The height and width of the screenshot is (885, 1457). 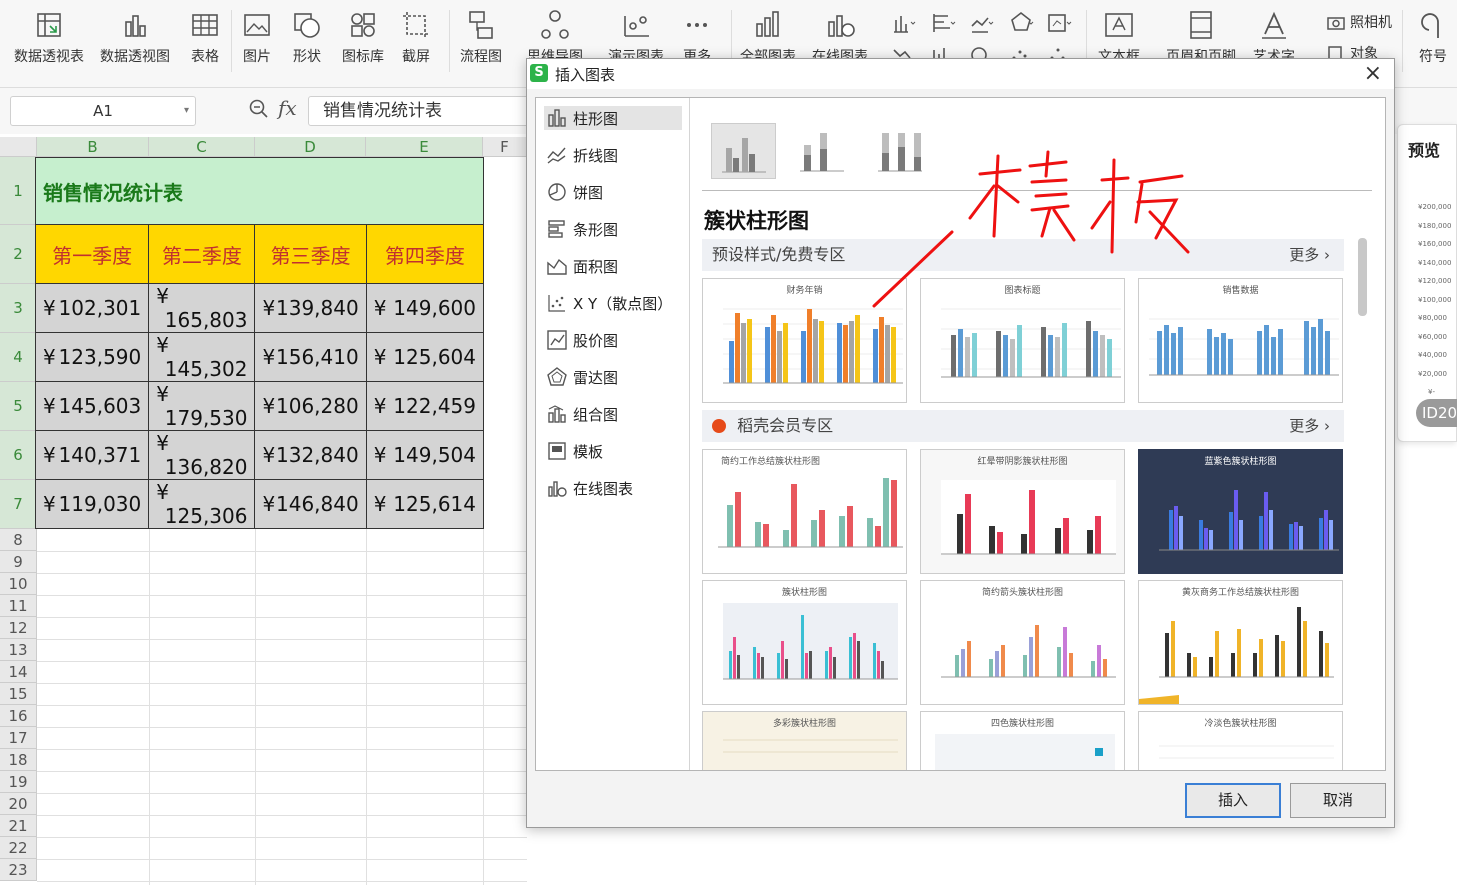 What do you see at coordinates (18, 254) in the screenshot?
I see `row-header: 2` at bounding box center [18, 254].